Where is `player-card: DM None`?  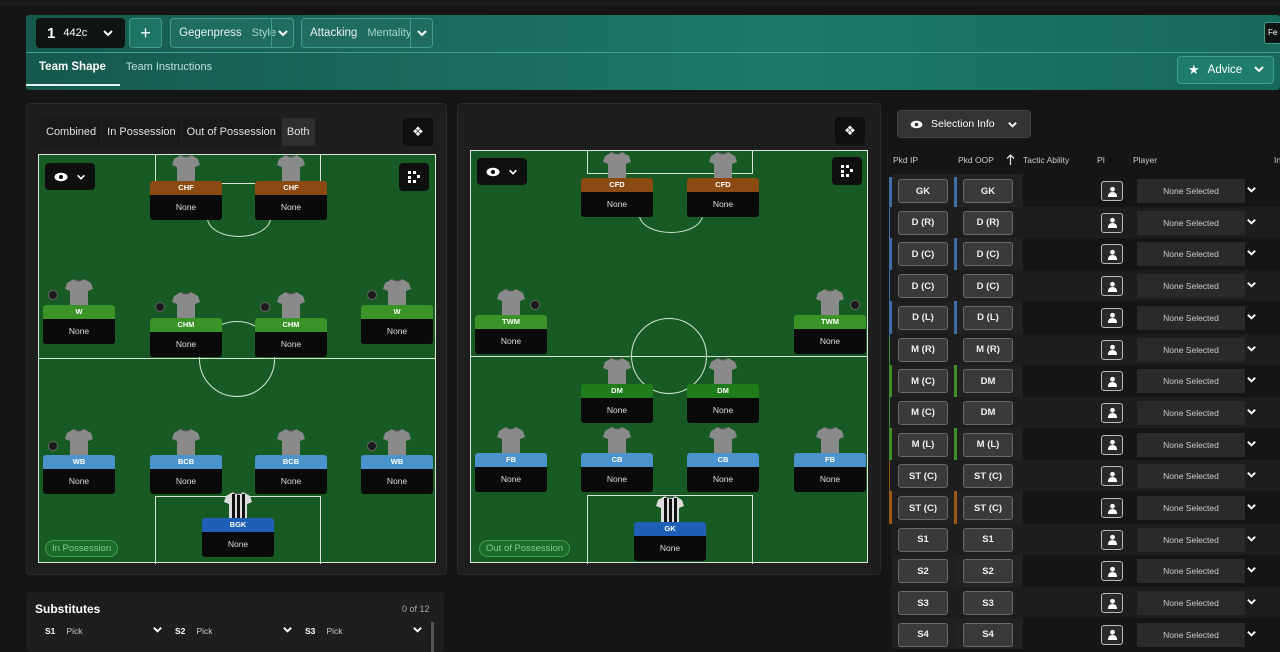
player-card: DM None is located at coordinates (617, 393).